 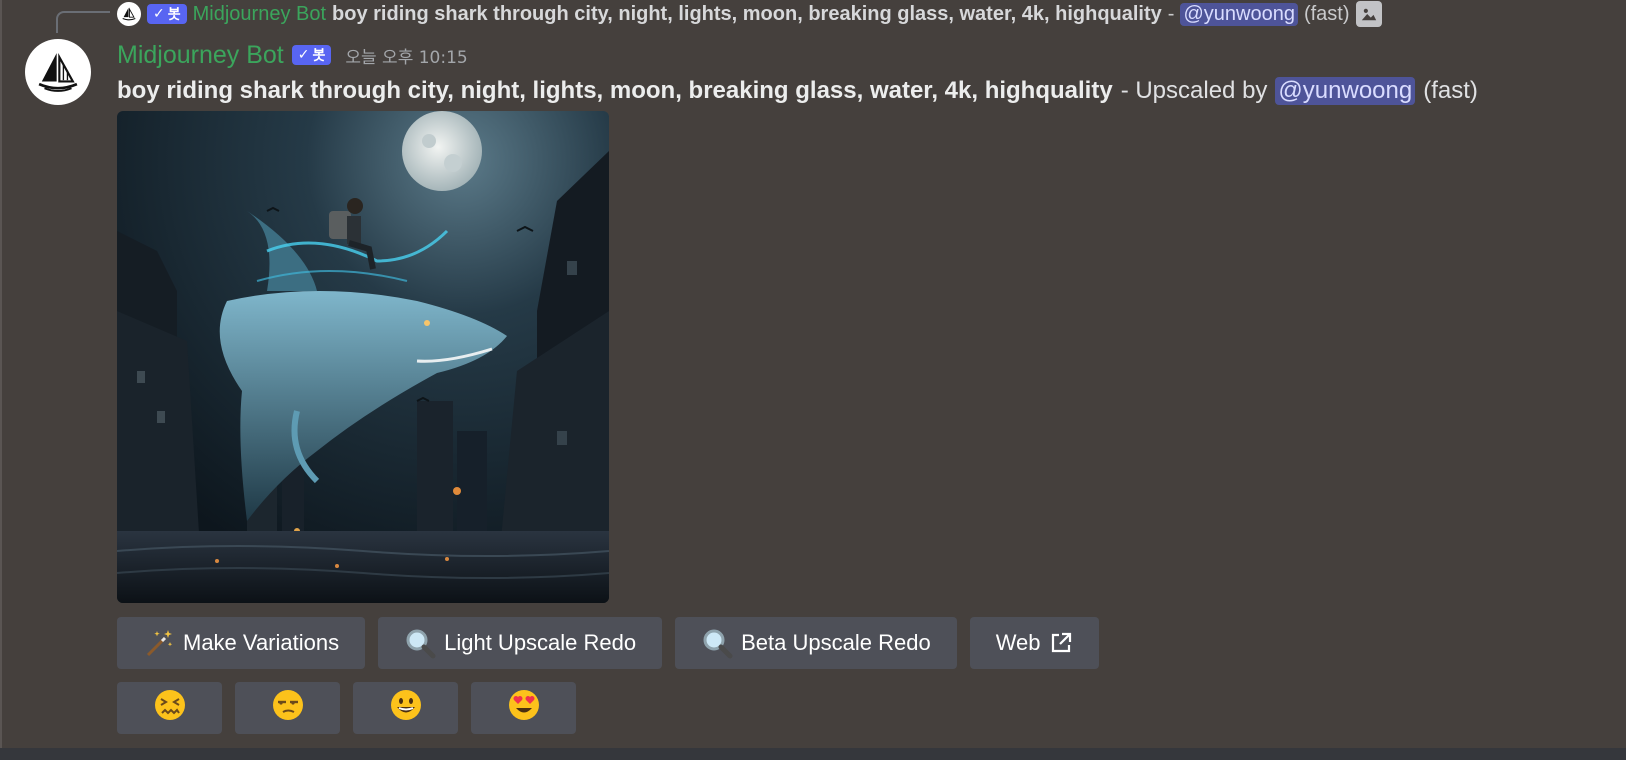 What do you see at coordinates (1018, 642) in the screenshot?
I see `web-label: Web` at bounding box center [1018, 642].